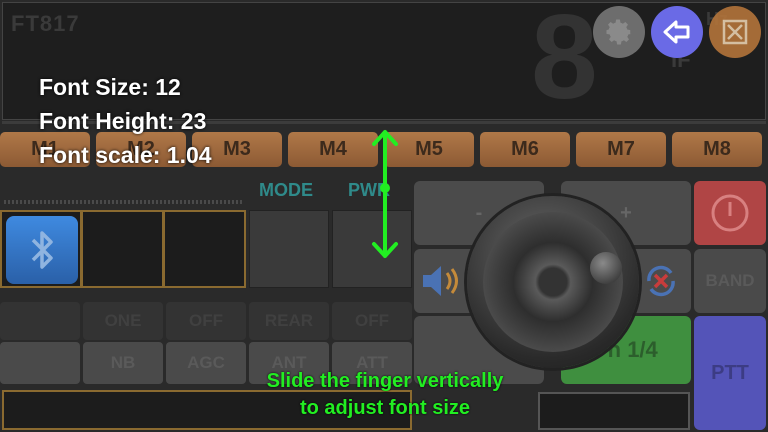 The width and height of the screenshot is (768, 432). What do you see at coordinates (606, 268) in the screenshot?
I see `tuning-knob-dimple` at bounding box center [606, 268].